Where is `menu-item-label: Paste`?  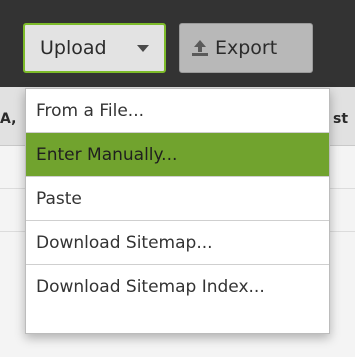 menu-item-label: Paste is located at coordinates (59, 198).